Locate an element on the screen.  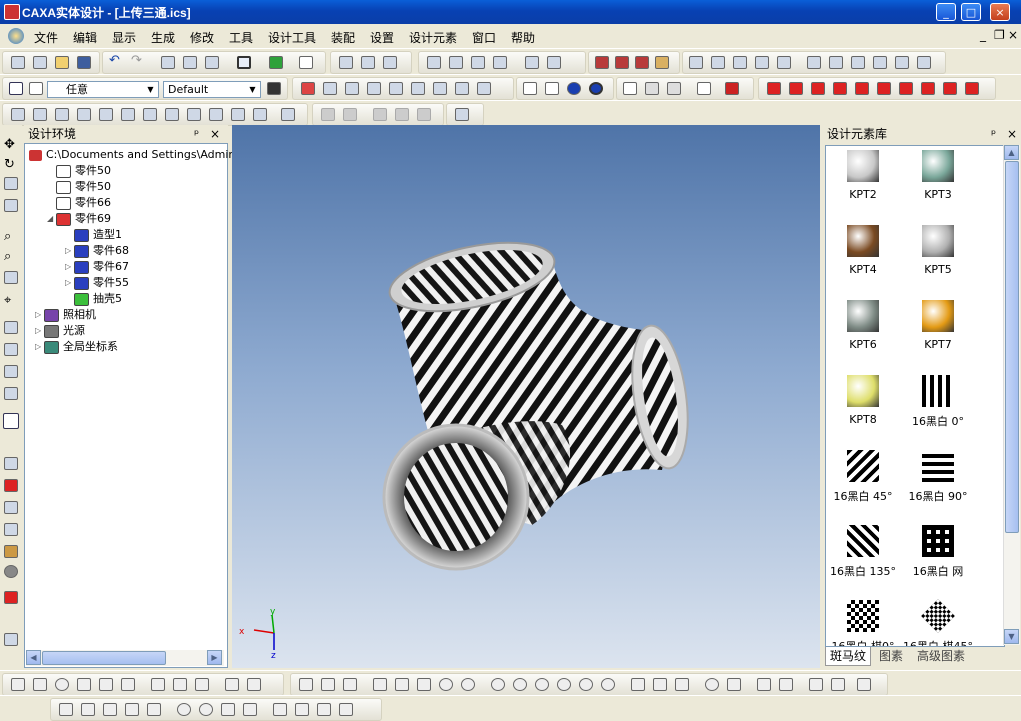
view-front-icon is located at coordinates (774, 88).